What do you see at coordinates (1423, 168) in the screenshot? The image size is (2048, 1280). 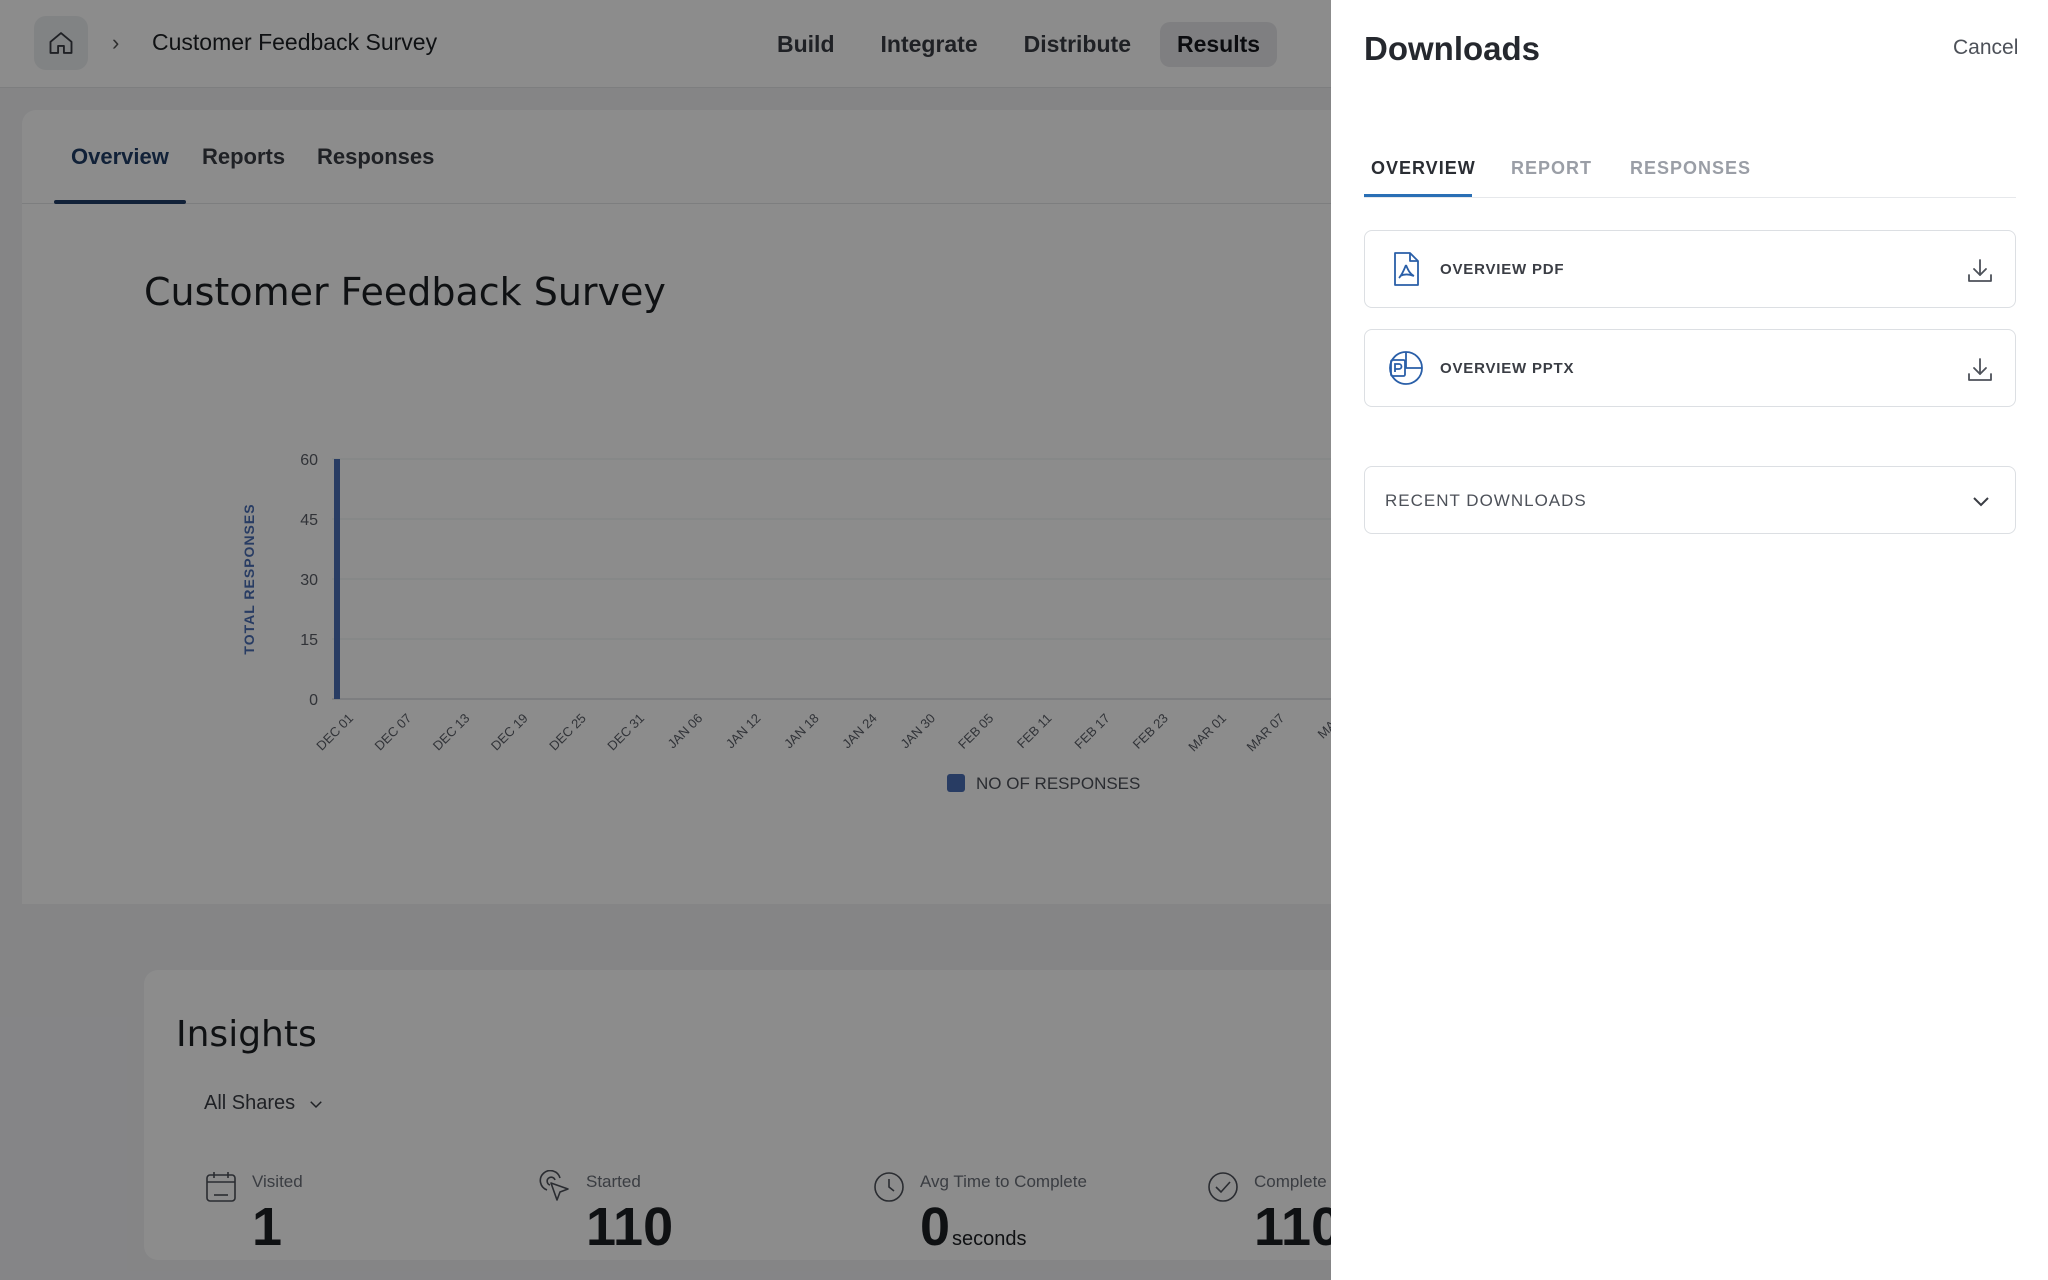 I see `tab-overview: OVERVIEW` at bounding box center [1423, 168].